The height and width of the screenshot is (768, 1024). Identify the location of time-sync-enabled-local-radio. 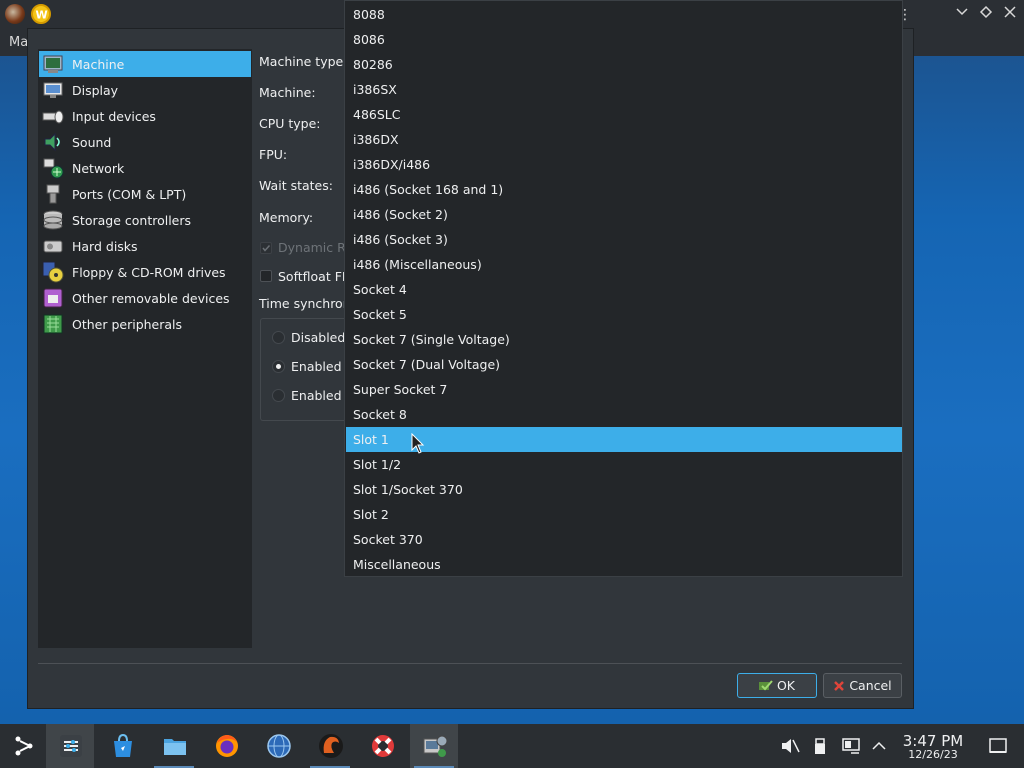
(278, 366).